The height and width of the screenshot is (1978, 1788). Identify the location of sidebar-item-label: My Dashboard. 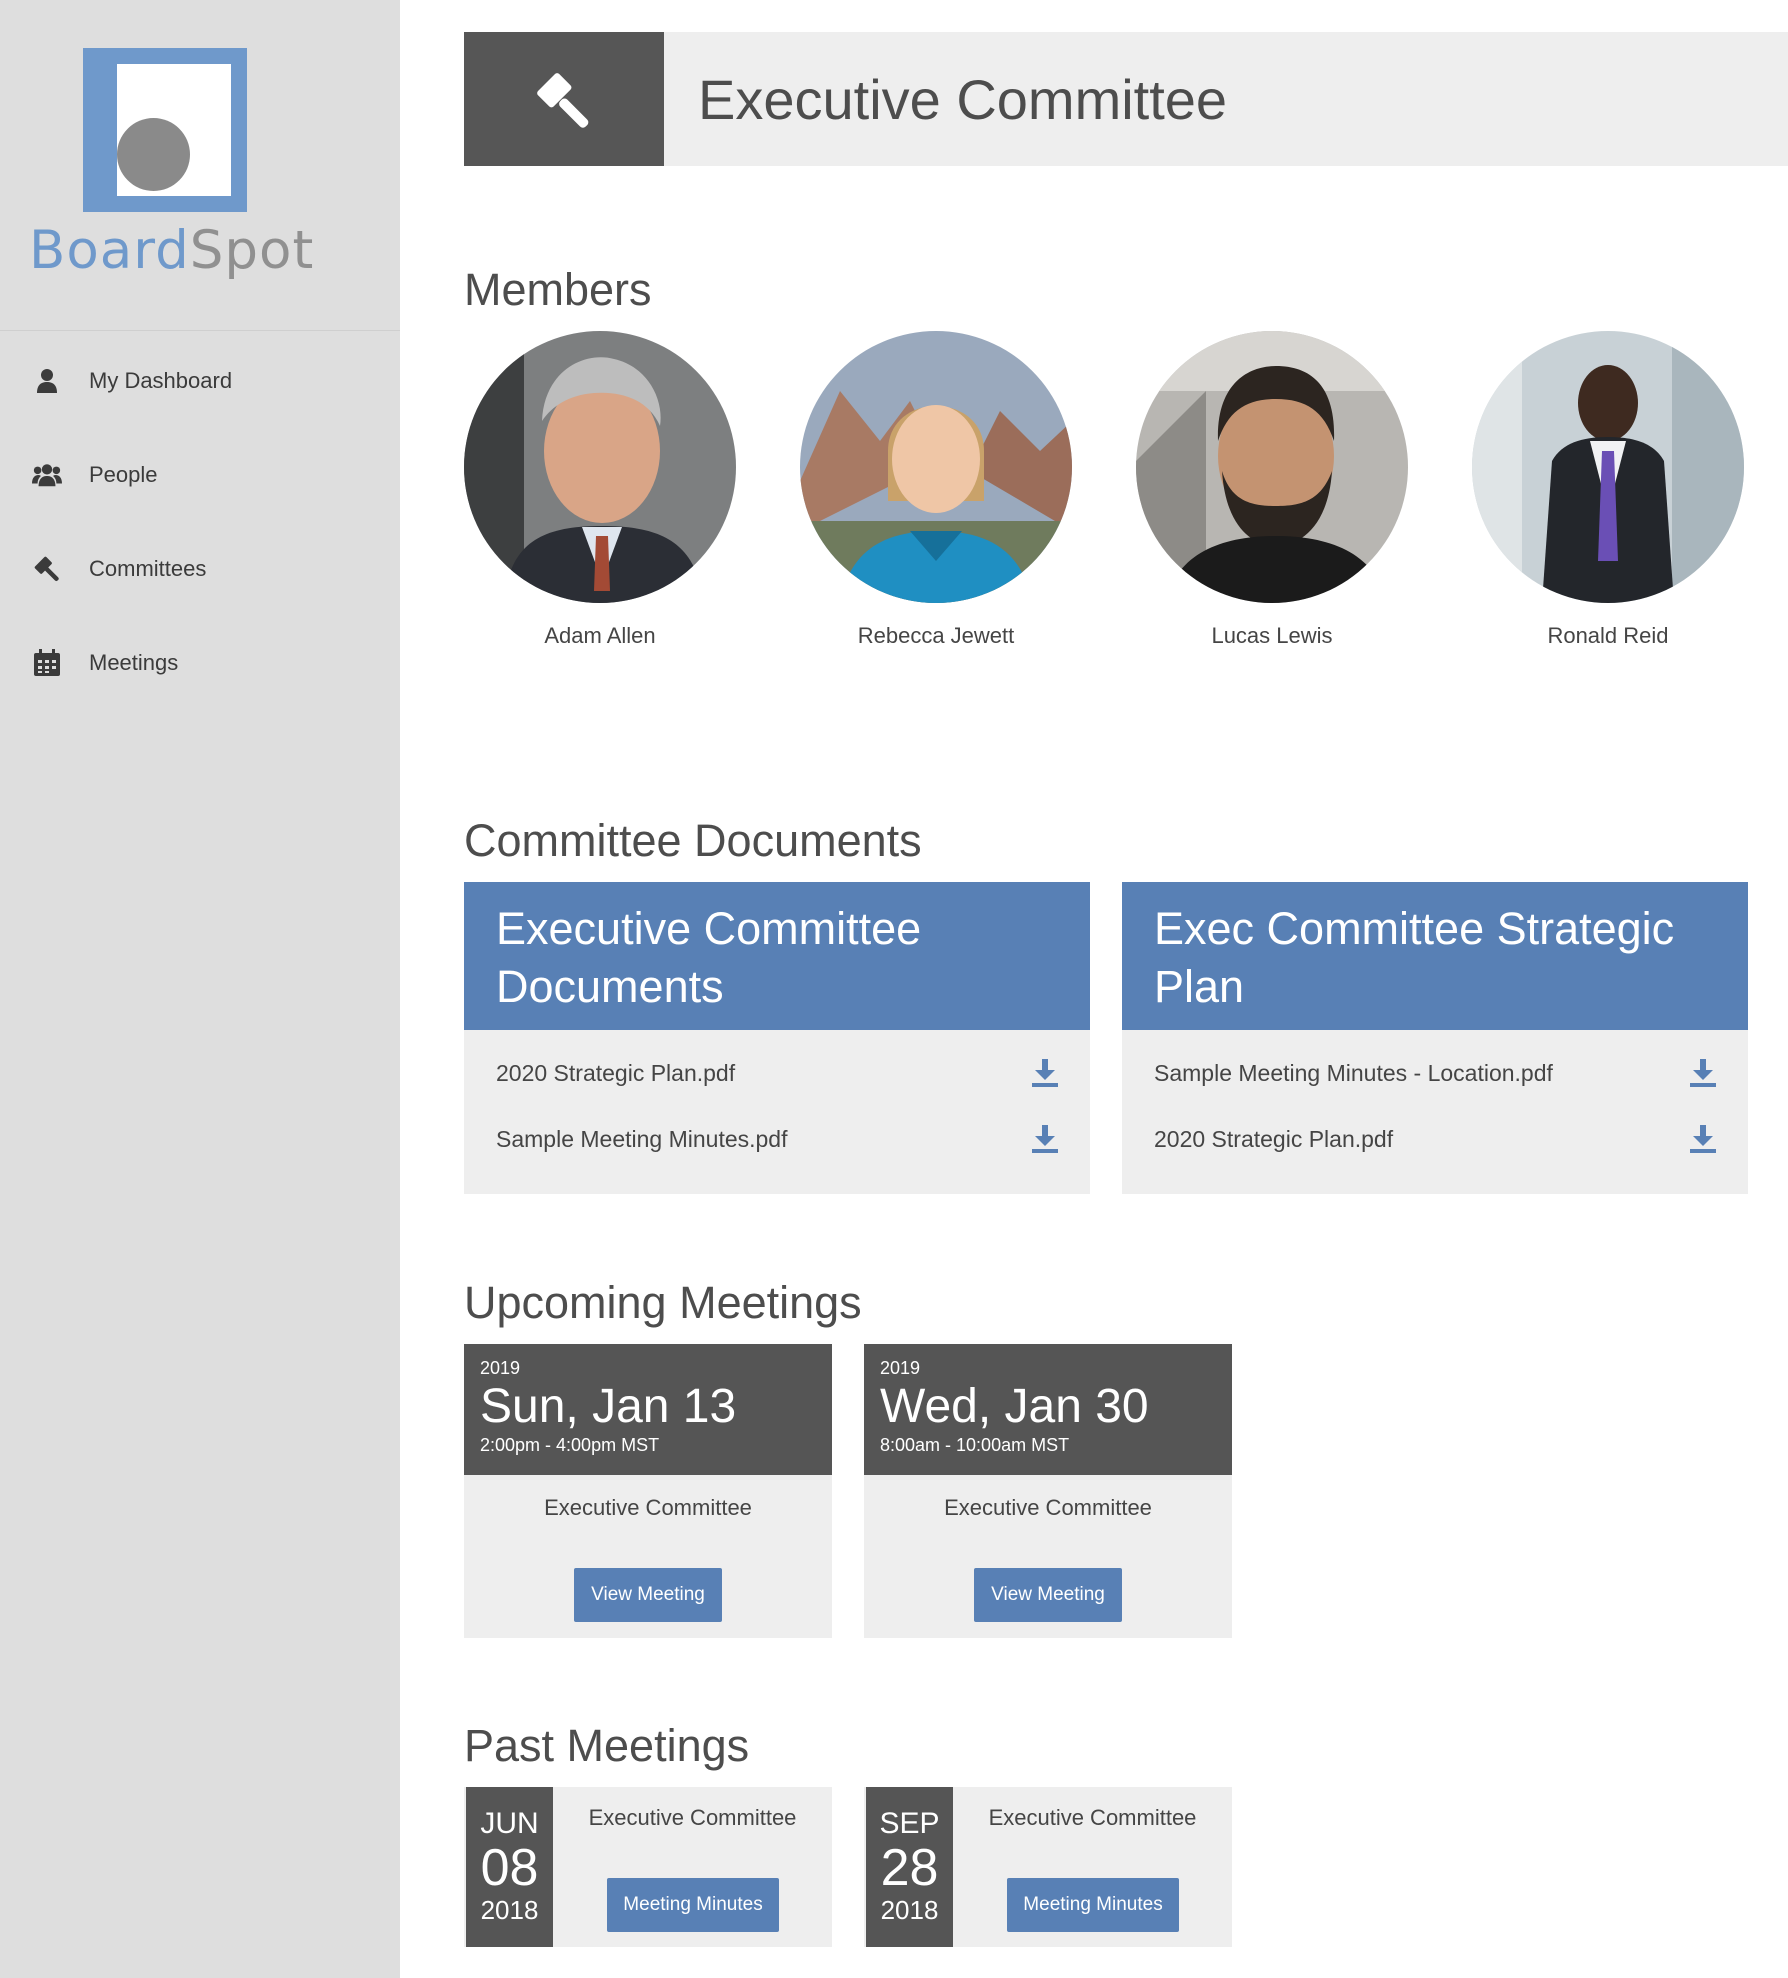
(161, 380).